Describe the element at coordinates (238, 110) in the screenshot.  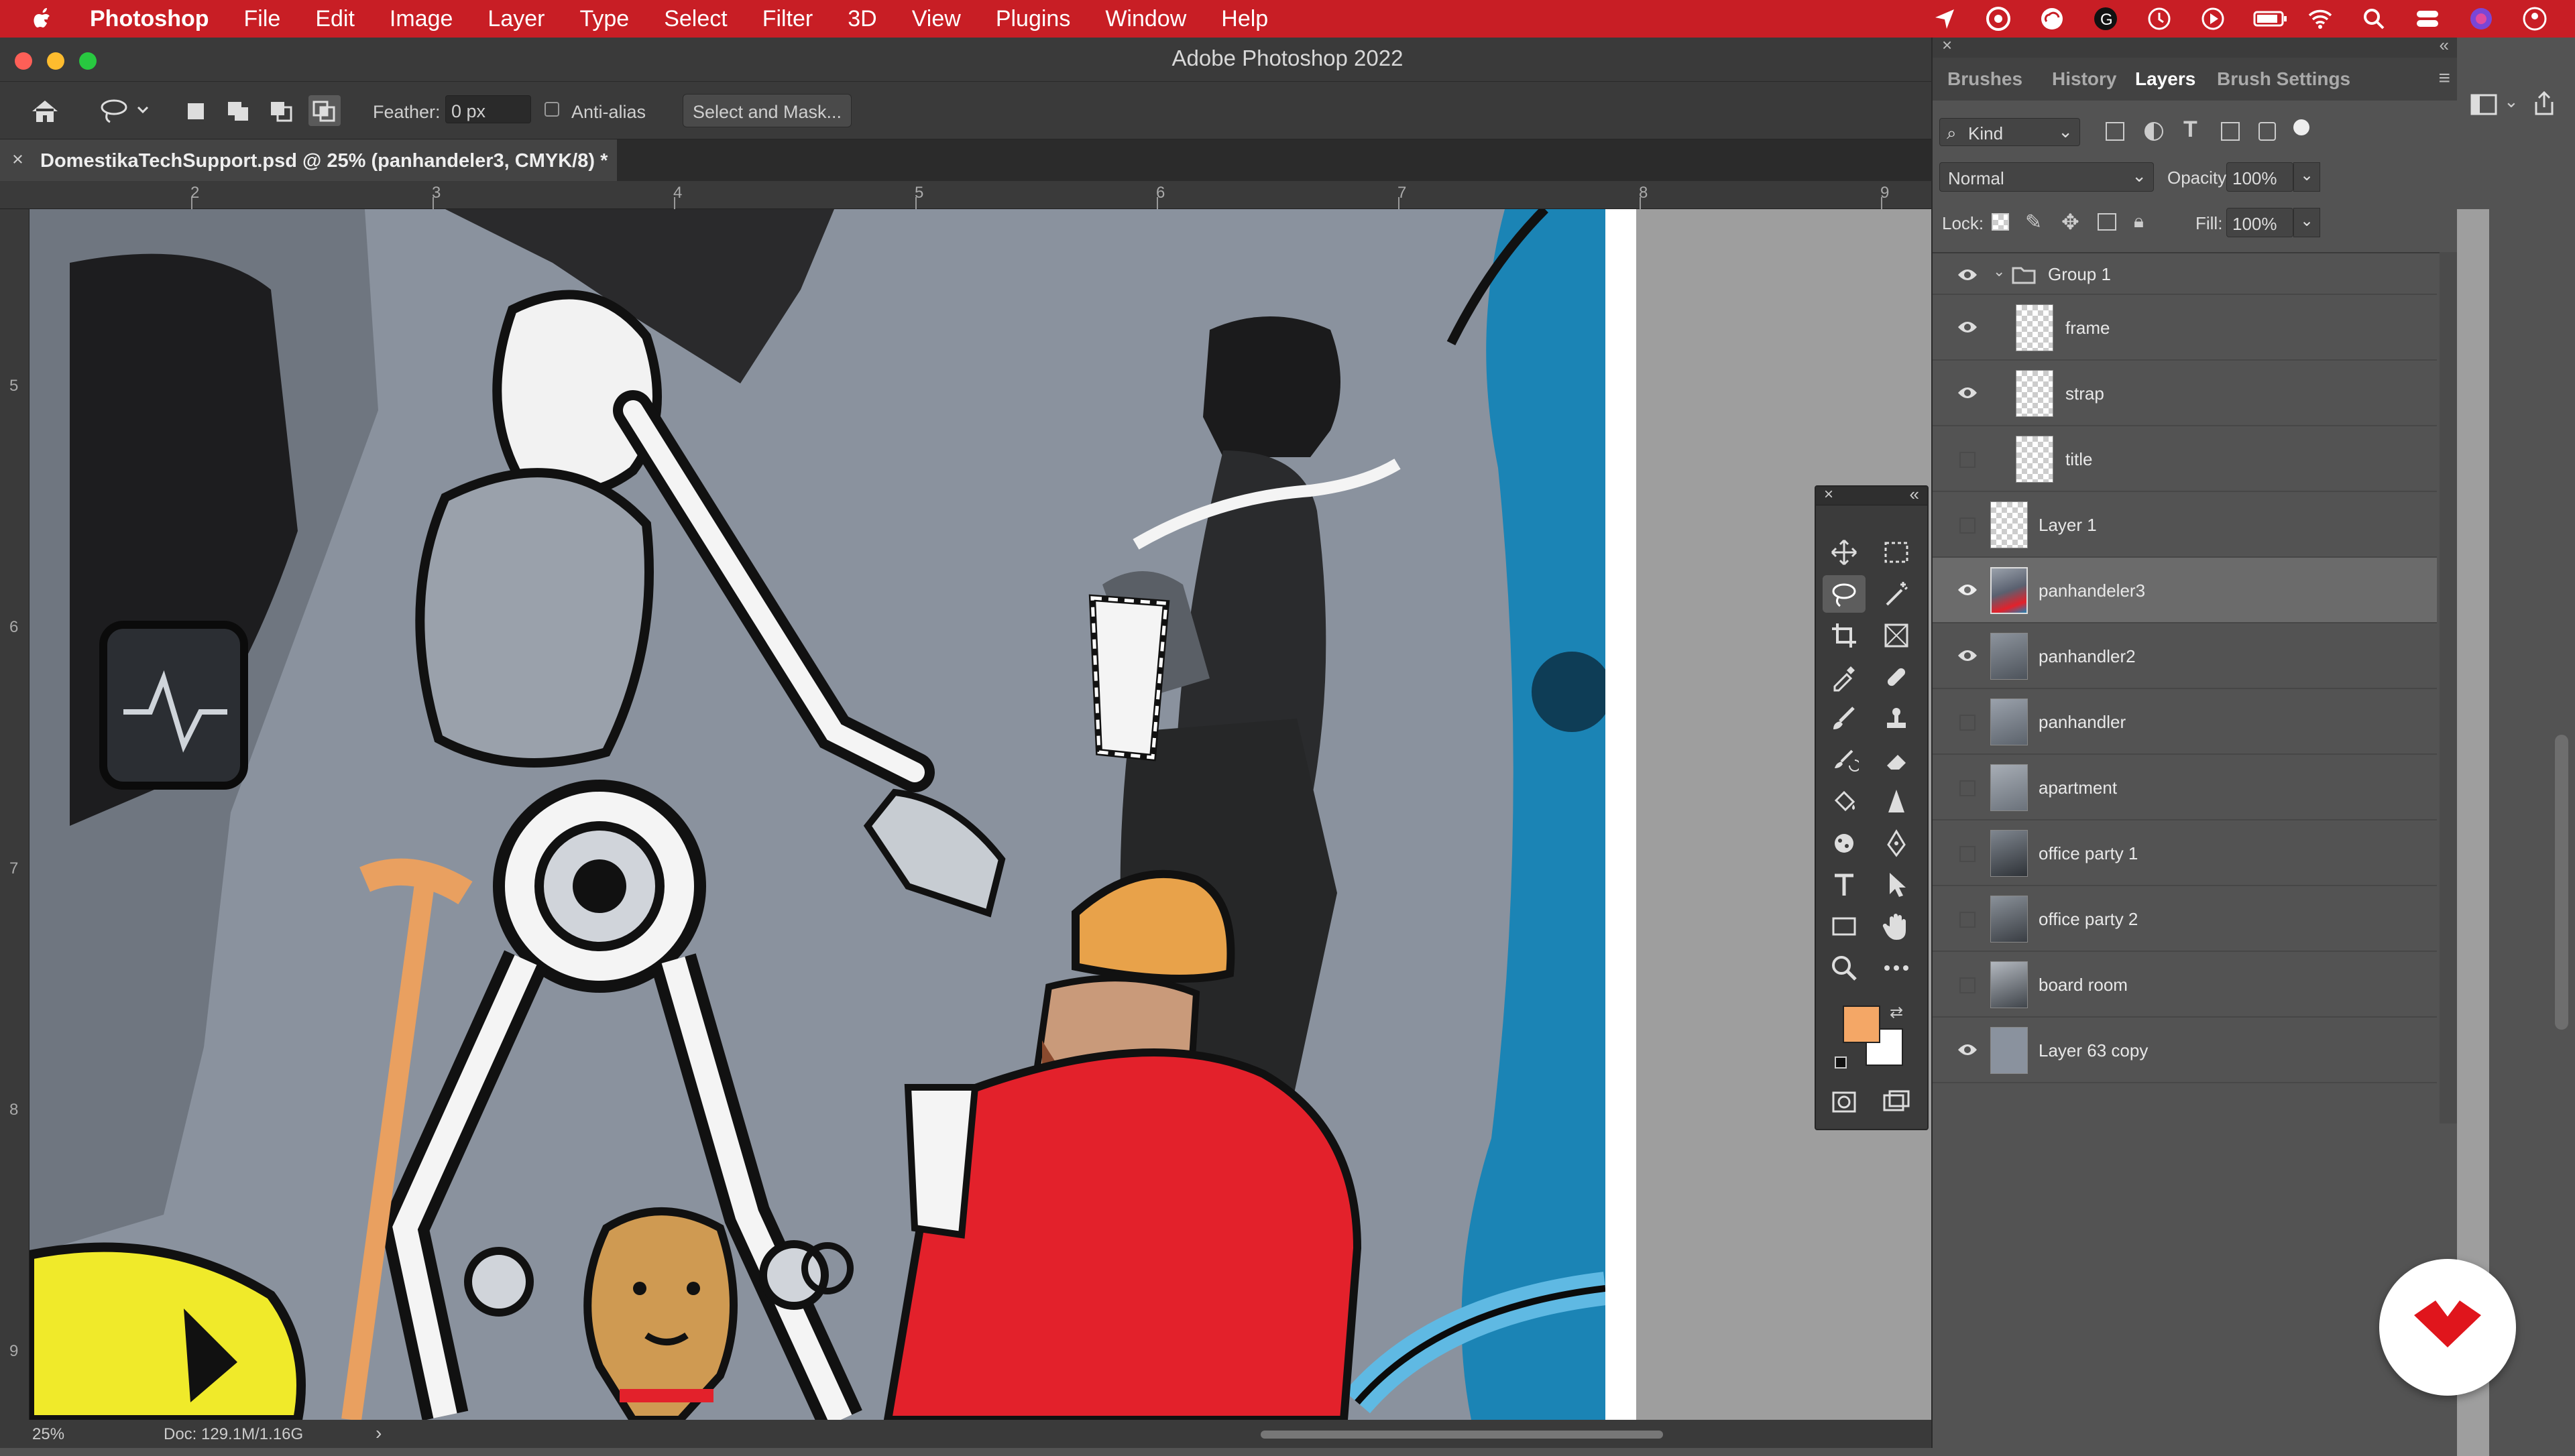
I see `add-to-selection-icon` at that location.